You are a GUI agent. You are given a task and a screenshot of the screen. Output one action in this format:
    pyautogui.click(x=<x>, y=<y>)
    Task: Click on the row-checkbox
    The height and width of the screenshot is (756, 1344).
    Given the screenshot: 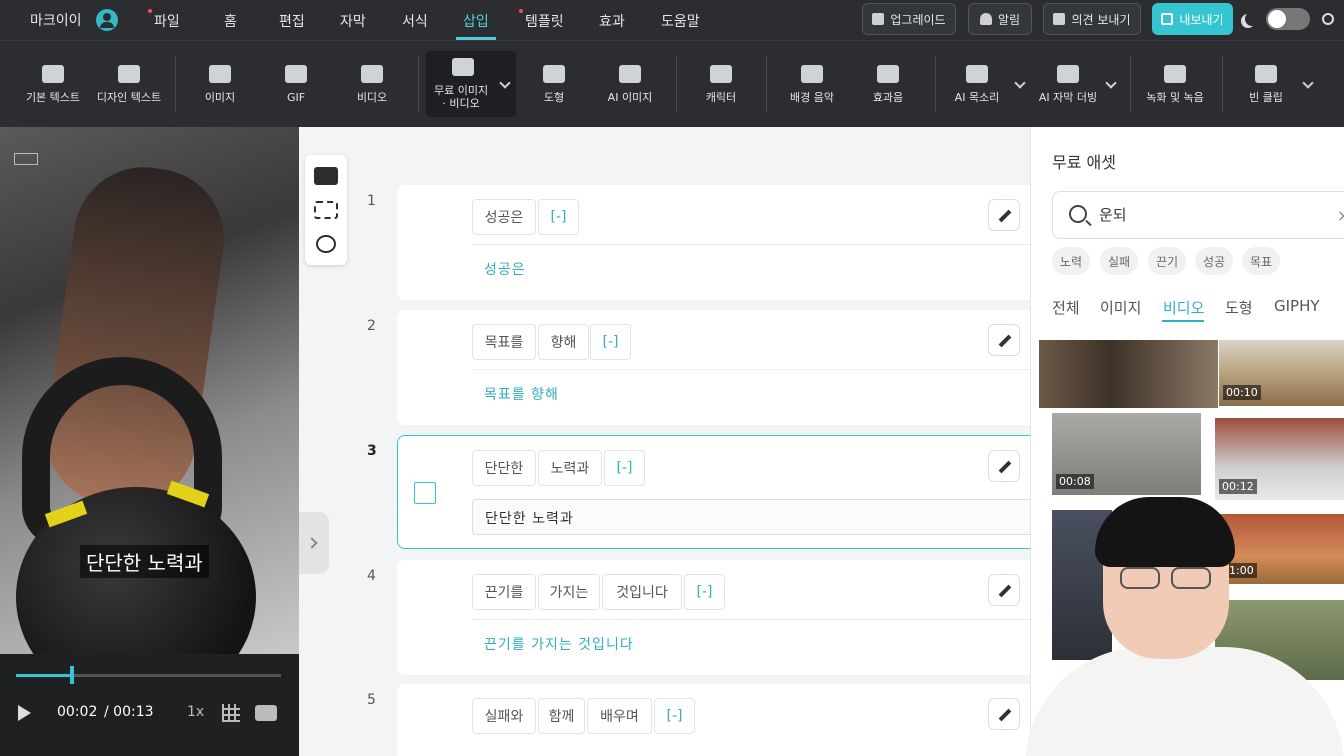 What is the action you would take?
    pyautogui.click(x=425, y=493)
    